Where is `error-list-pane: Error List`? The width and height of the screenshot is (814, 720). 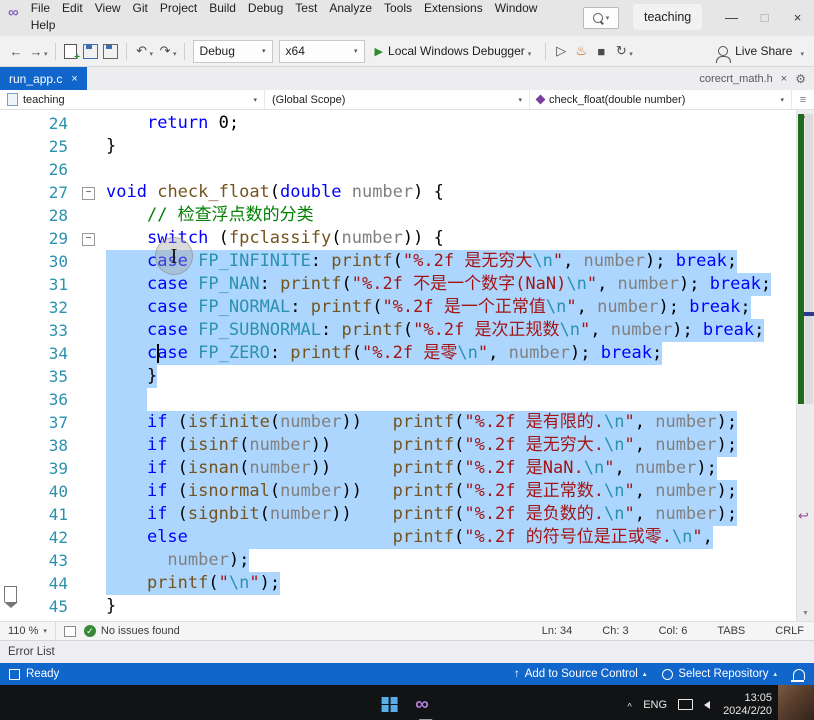
error-list-pane: Error List is located at coordinates (407, 651).